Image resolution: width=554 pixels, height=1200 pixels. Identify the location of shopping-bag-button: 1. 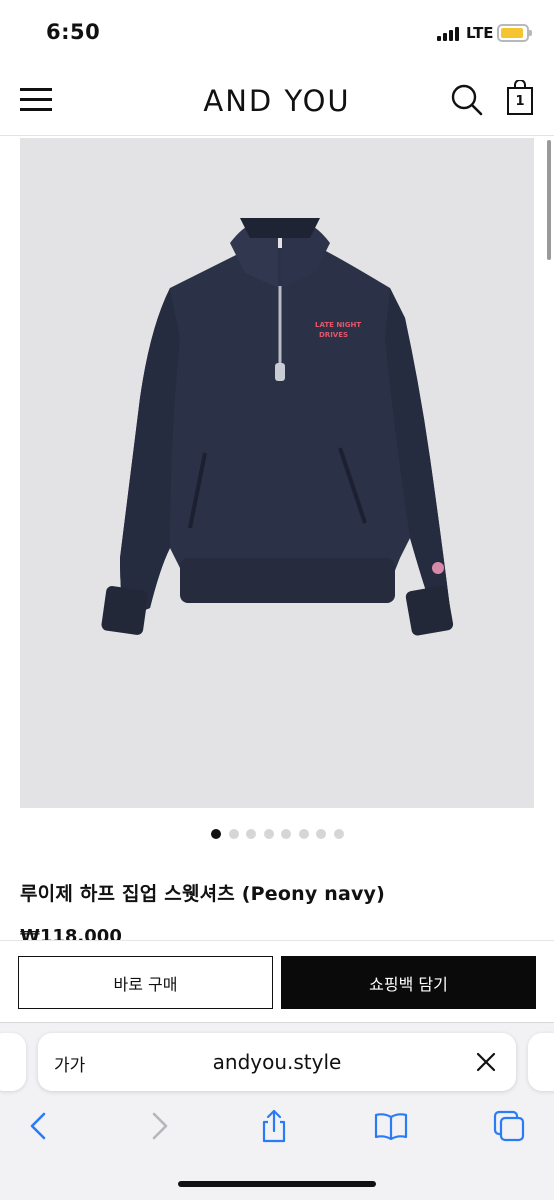
(520, 98).